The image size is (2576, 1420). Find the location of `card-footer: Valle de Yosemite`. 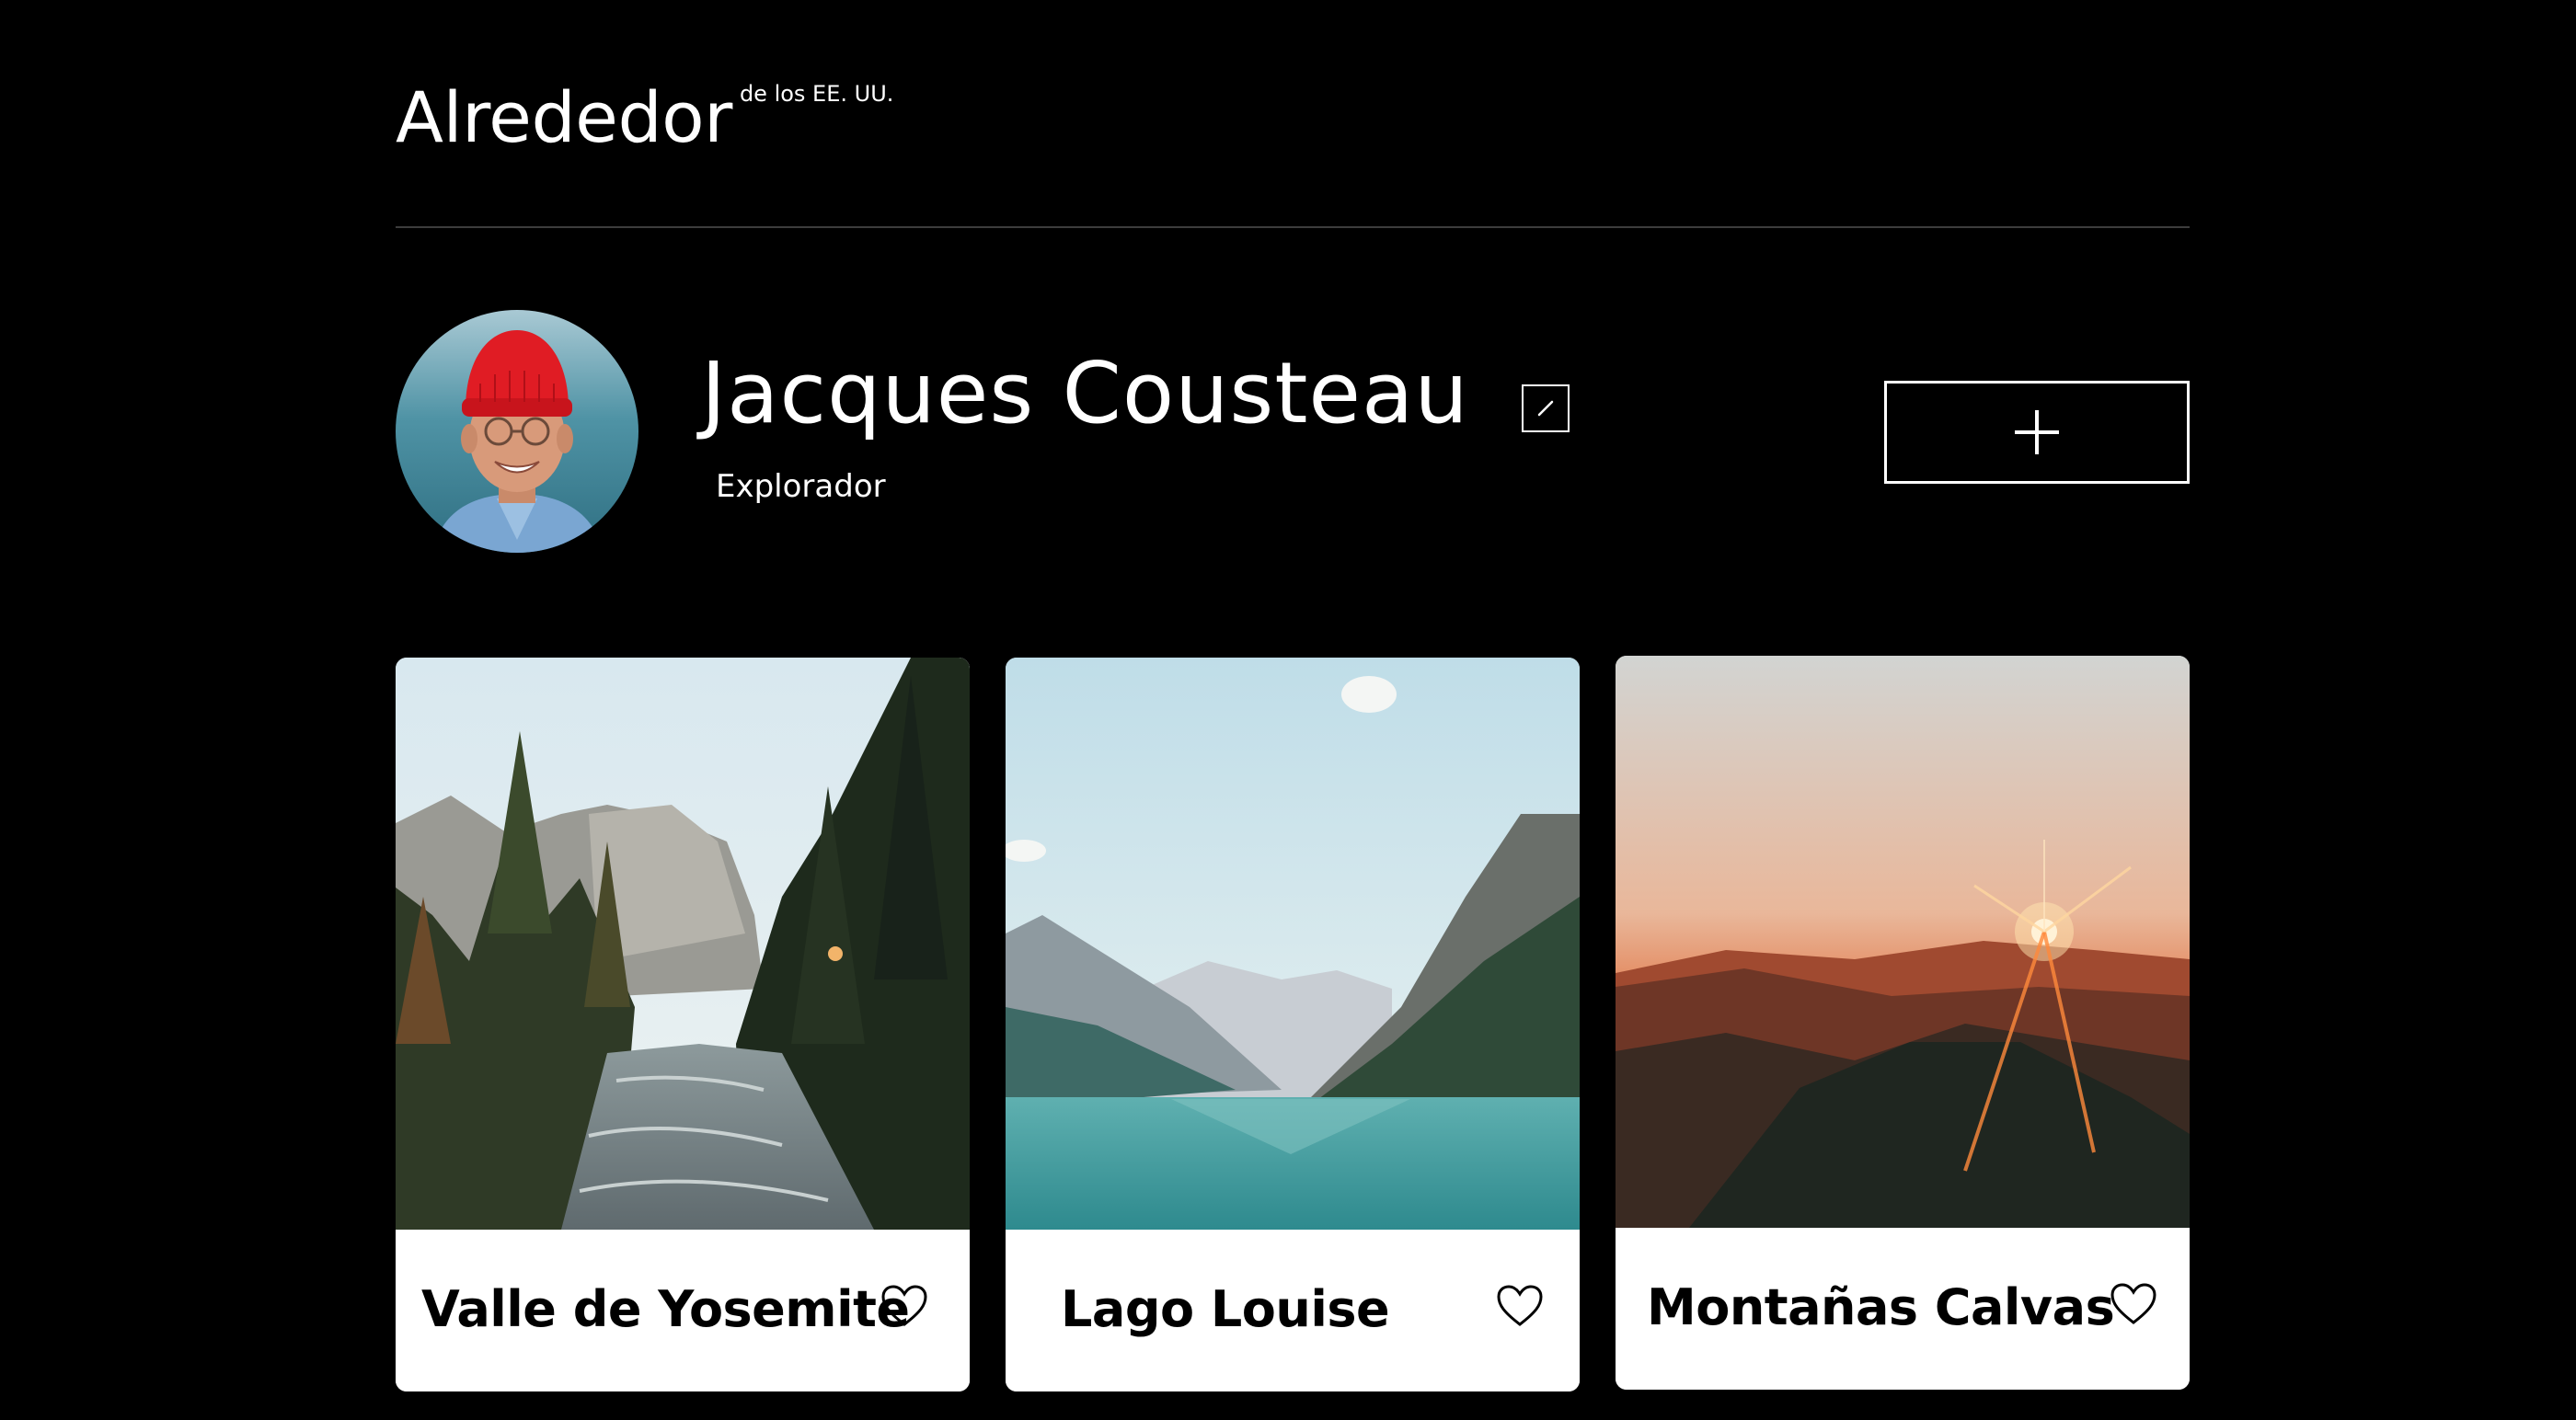

card-footer: Valle de Yosemite is located at coordinates (683, 1311).